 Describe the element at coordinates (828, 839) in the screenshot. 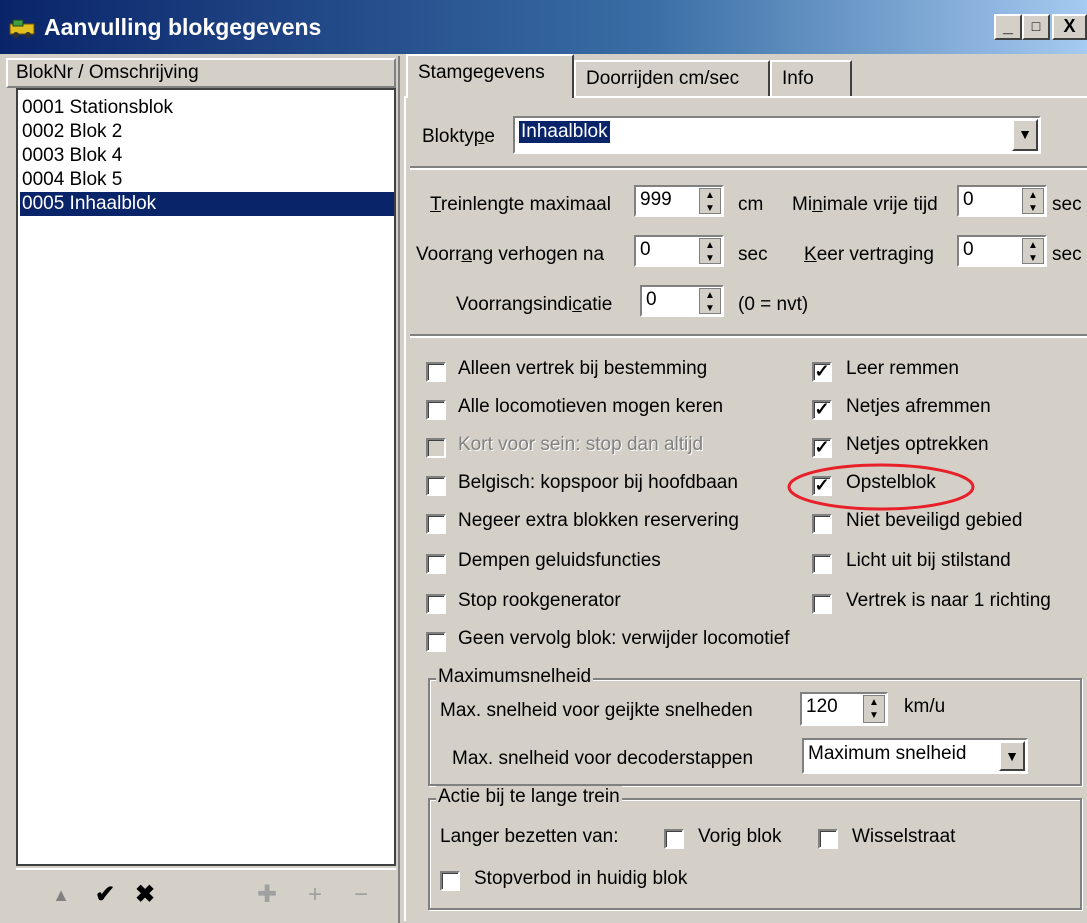

I see `wisselstraat-checkbox` at that location.